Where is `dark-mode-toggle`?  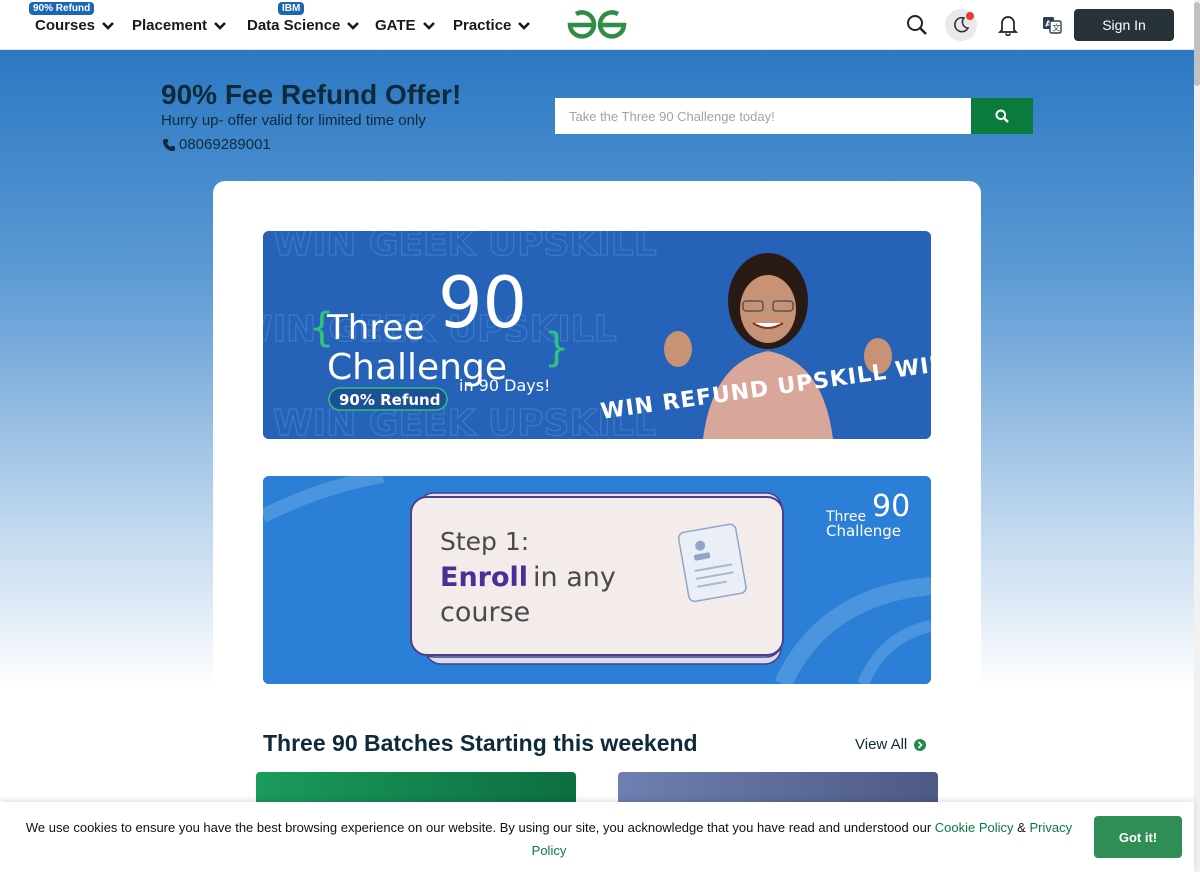
dark-mode-toggle is located at coordinates (961, 25).